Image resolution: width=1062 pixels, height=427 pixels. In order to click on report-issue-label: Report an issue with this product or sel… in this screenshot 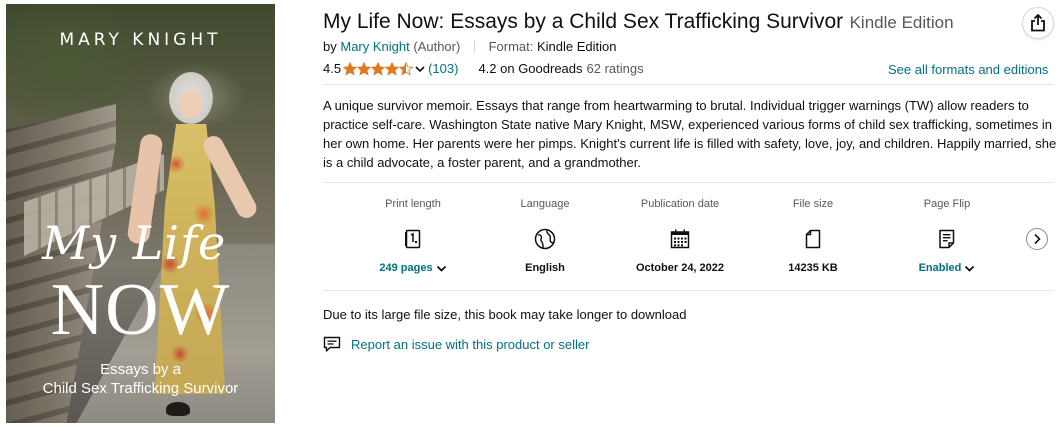, I will do `click(470, 344)`.